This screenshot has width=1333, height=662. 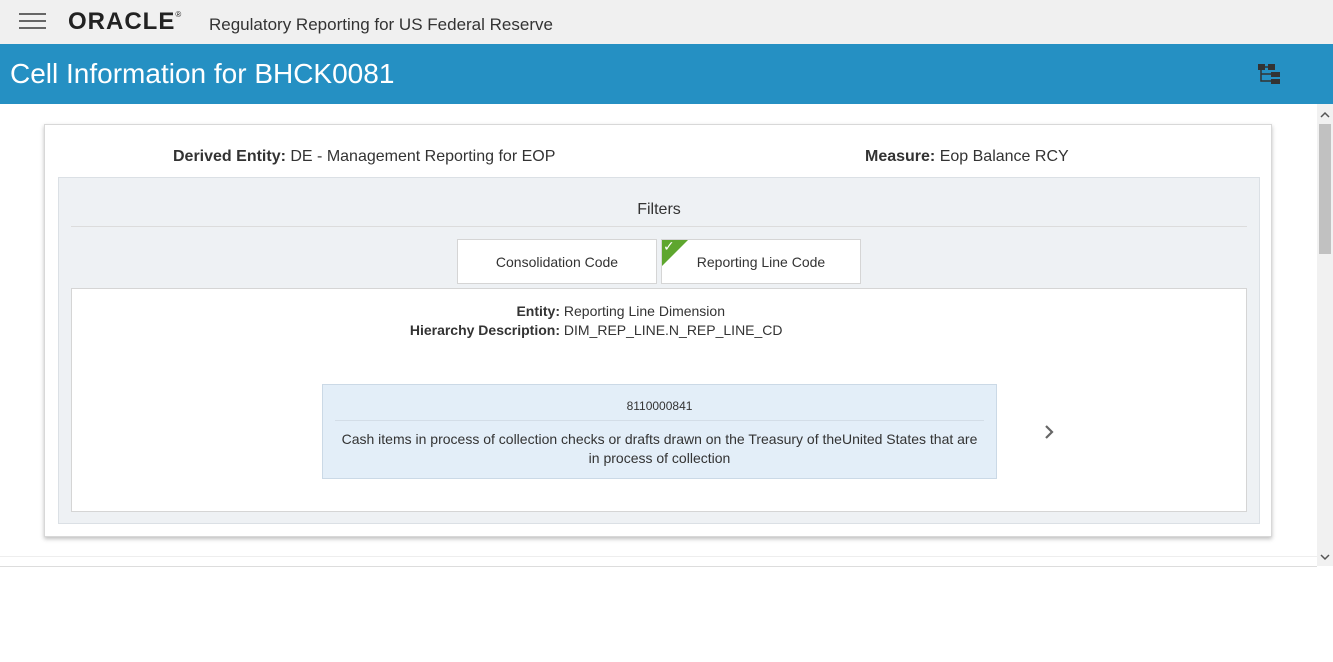 I want to click on filter-tab-label: Reporting Line Code, so click(x=761, y=262).